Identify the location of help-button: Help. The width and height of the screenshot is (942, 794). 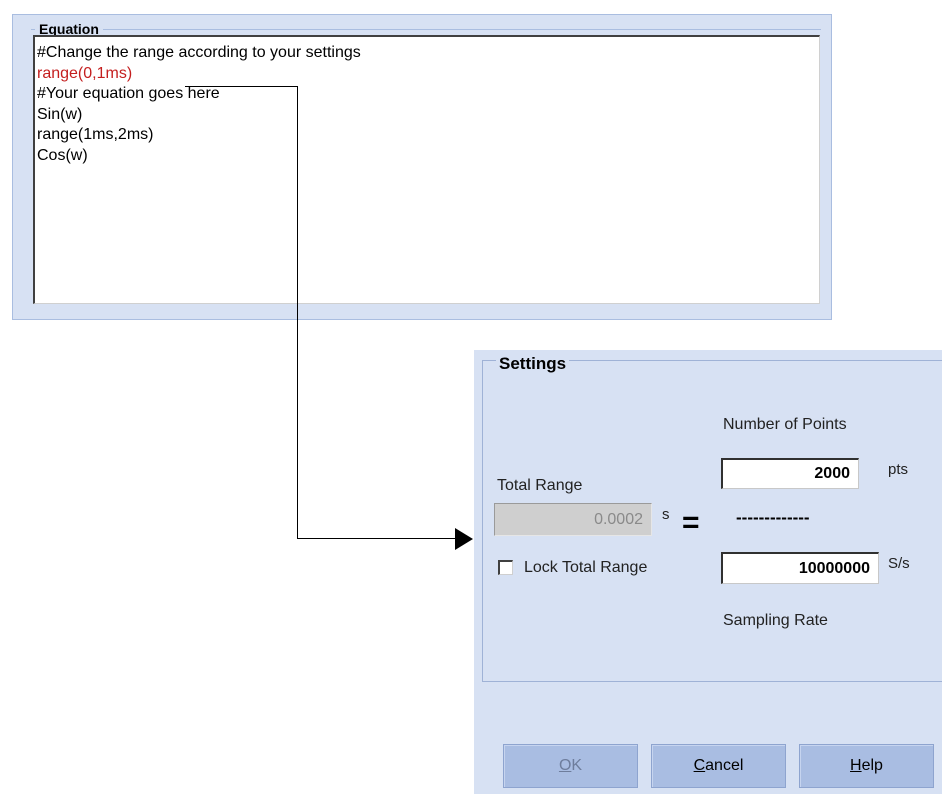
(866, 766).